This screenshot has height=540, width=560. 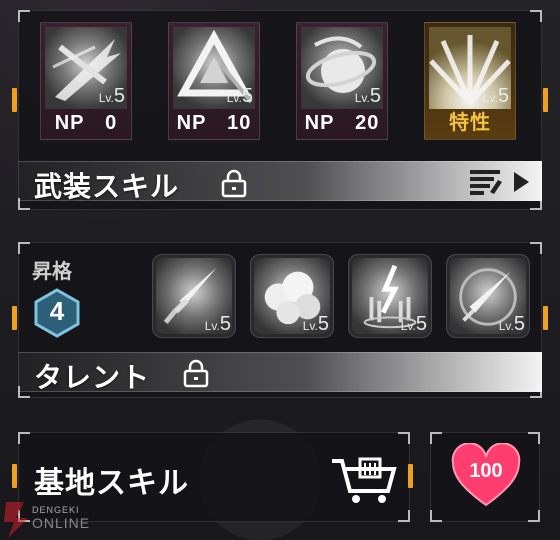 I want to click on skill-list-icon, so click(x=486, y=182).